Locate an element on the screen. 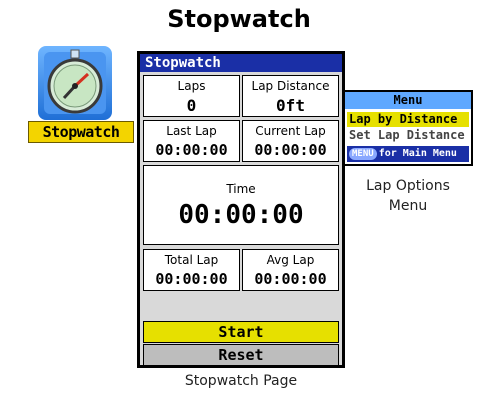 This screenshot has height=393, width=478. app-icon-label: Stopwatch is located at coordinates (81, 132).